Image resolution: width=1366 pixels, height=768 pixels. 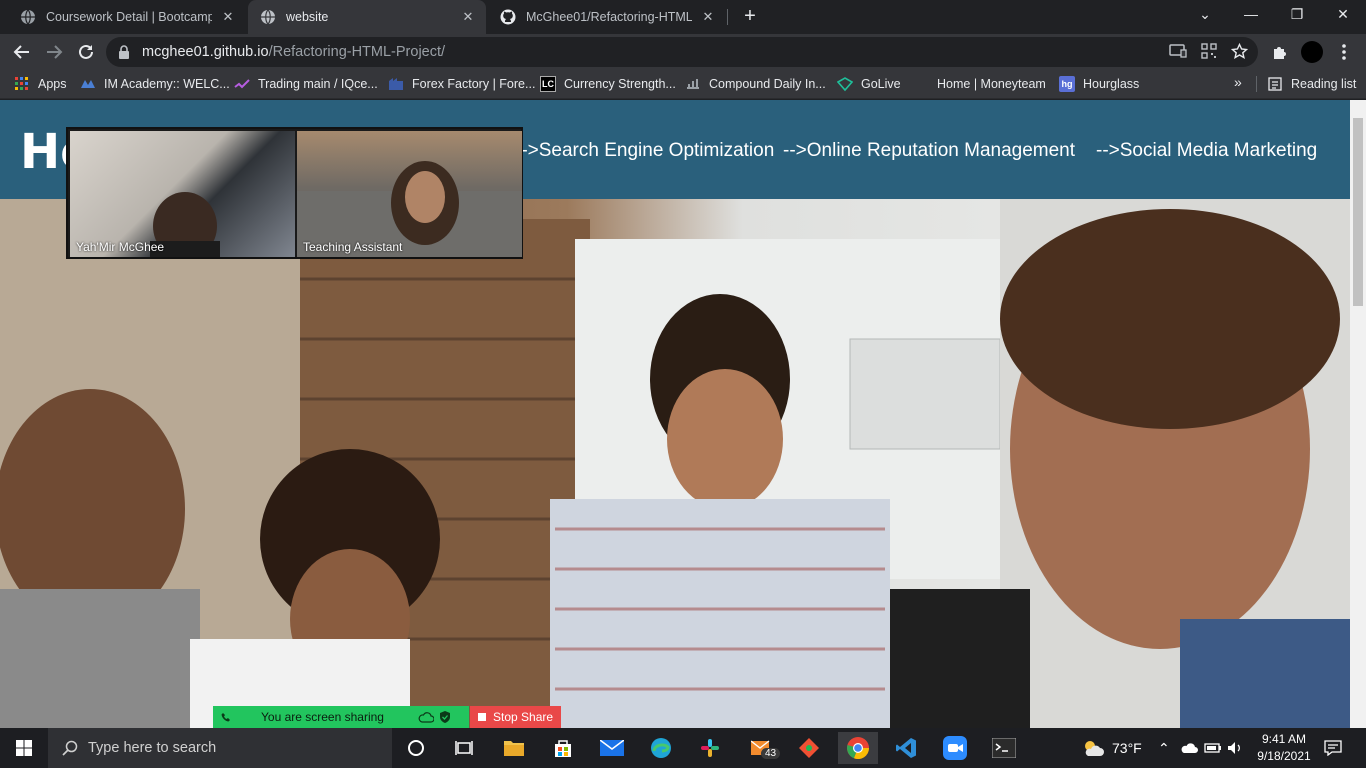 What do you see at coordinates (750, 17) in the screenshot?
I see `new-tab-button: +` at bounding box center [750, 17].